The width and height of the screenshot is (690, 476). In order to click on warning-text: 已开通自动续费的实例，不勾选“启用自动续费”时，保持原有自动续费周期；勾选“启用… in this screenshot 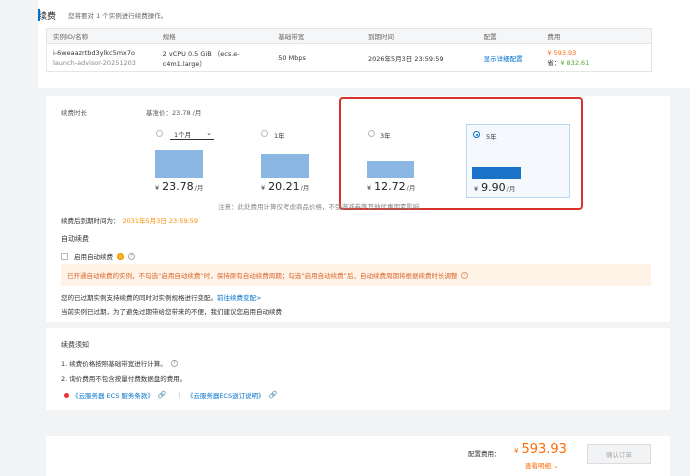, I will do `click(262, 276)`.